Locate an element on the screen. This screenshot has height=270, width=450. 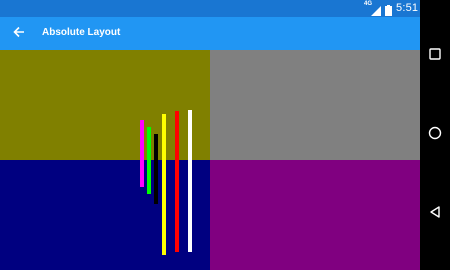
status-time: 5:51 is located at coordinates (407, 8).